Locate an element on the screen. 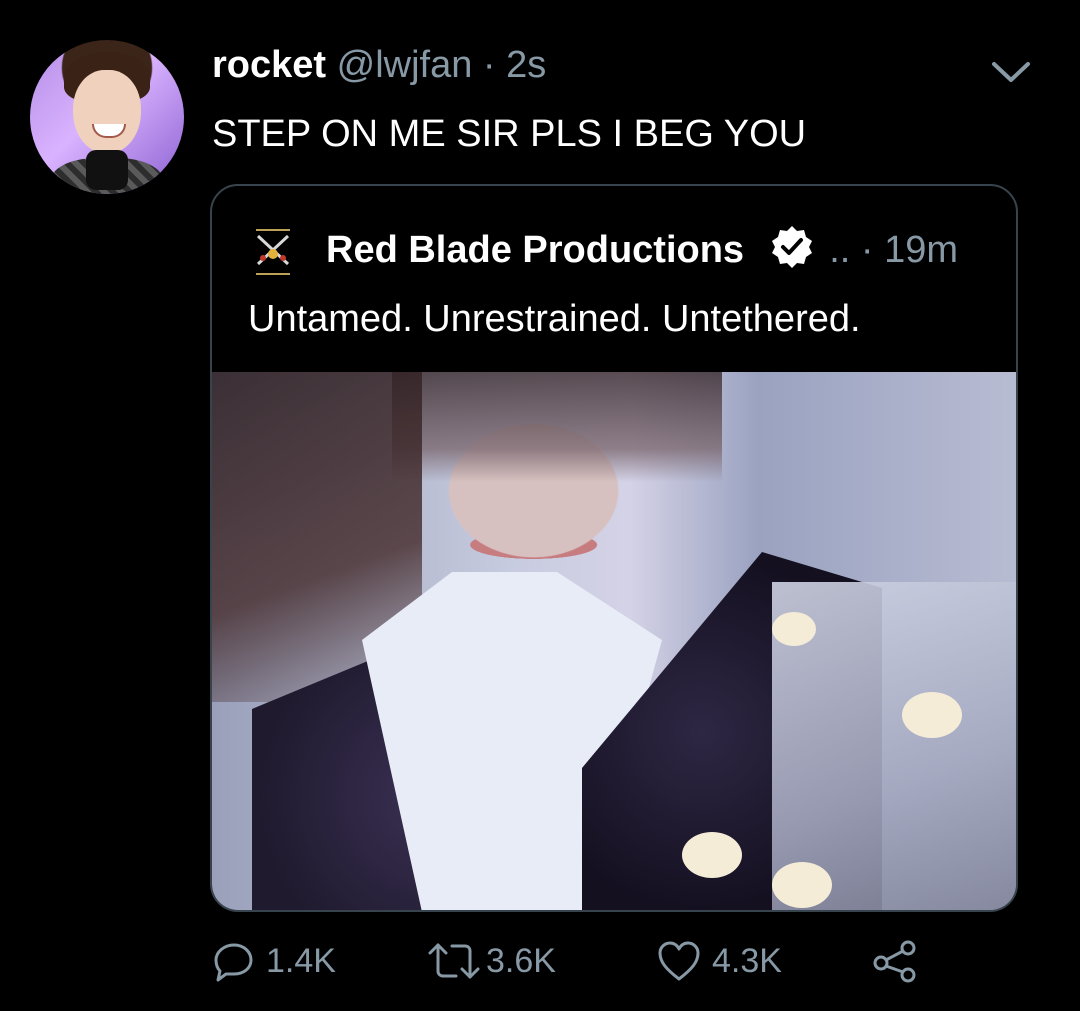 Image resolution: width=1080 pixels, height=1011 pixels. tweet-time: 2s is located at coordinates (526, 65).